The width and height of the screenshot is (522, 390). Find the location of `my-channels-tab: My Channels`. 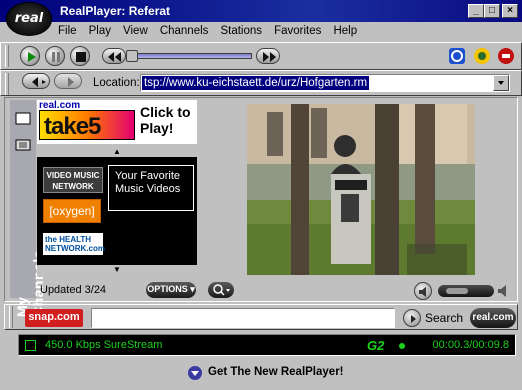

my-channels-tab: My Channels is located at coordinates (28, 208).